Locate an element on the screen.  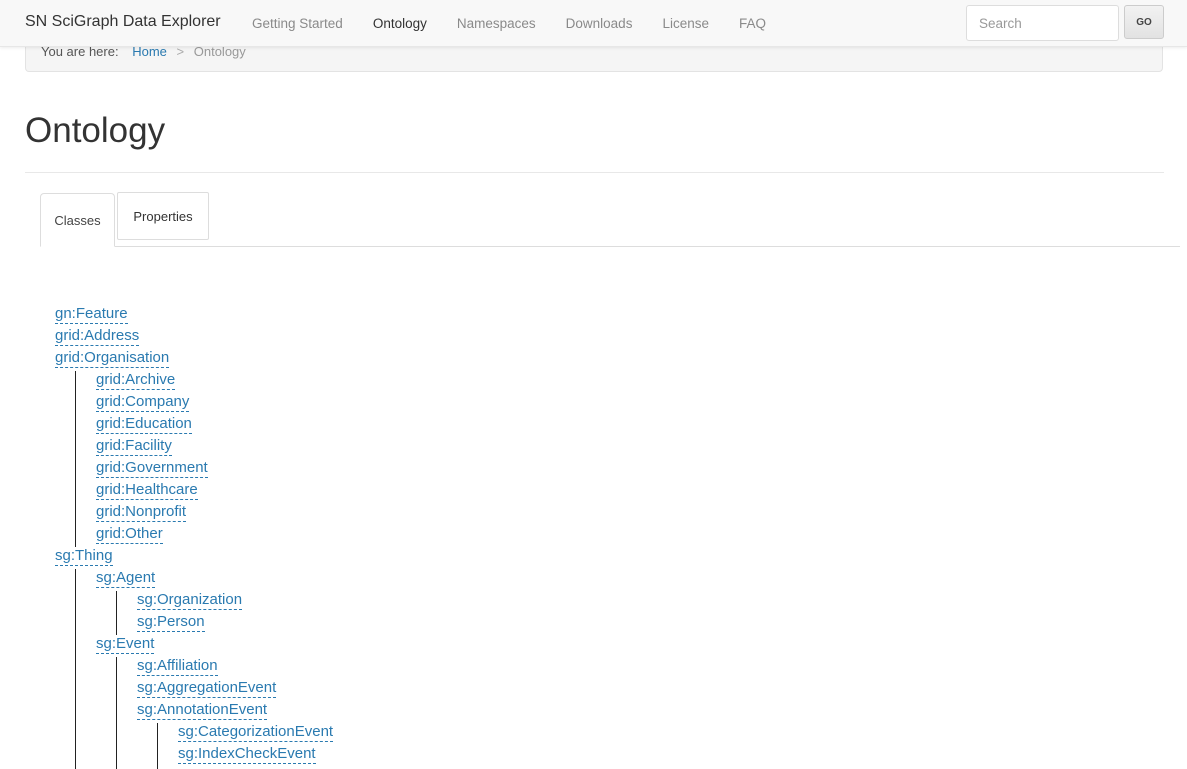
tree-item-grid-organisation: grid:Organisation is located at coordinates (112, 358).